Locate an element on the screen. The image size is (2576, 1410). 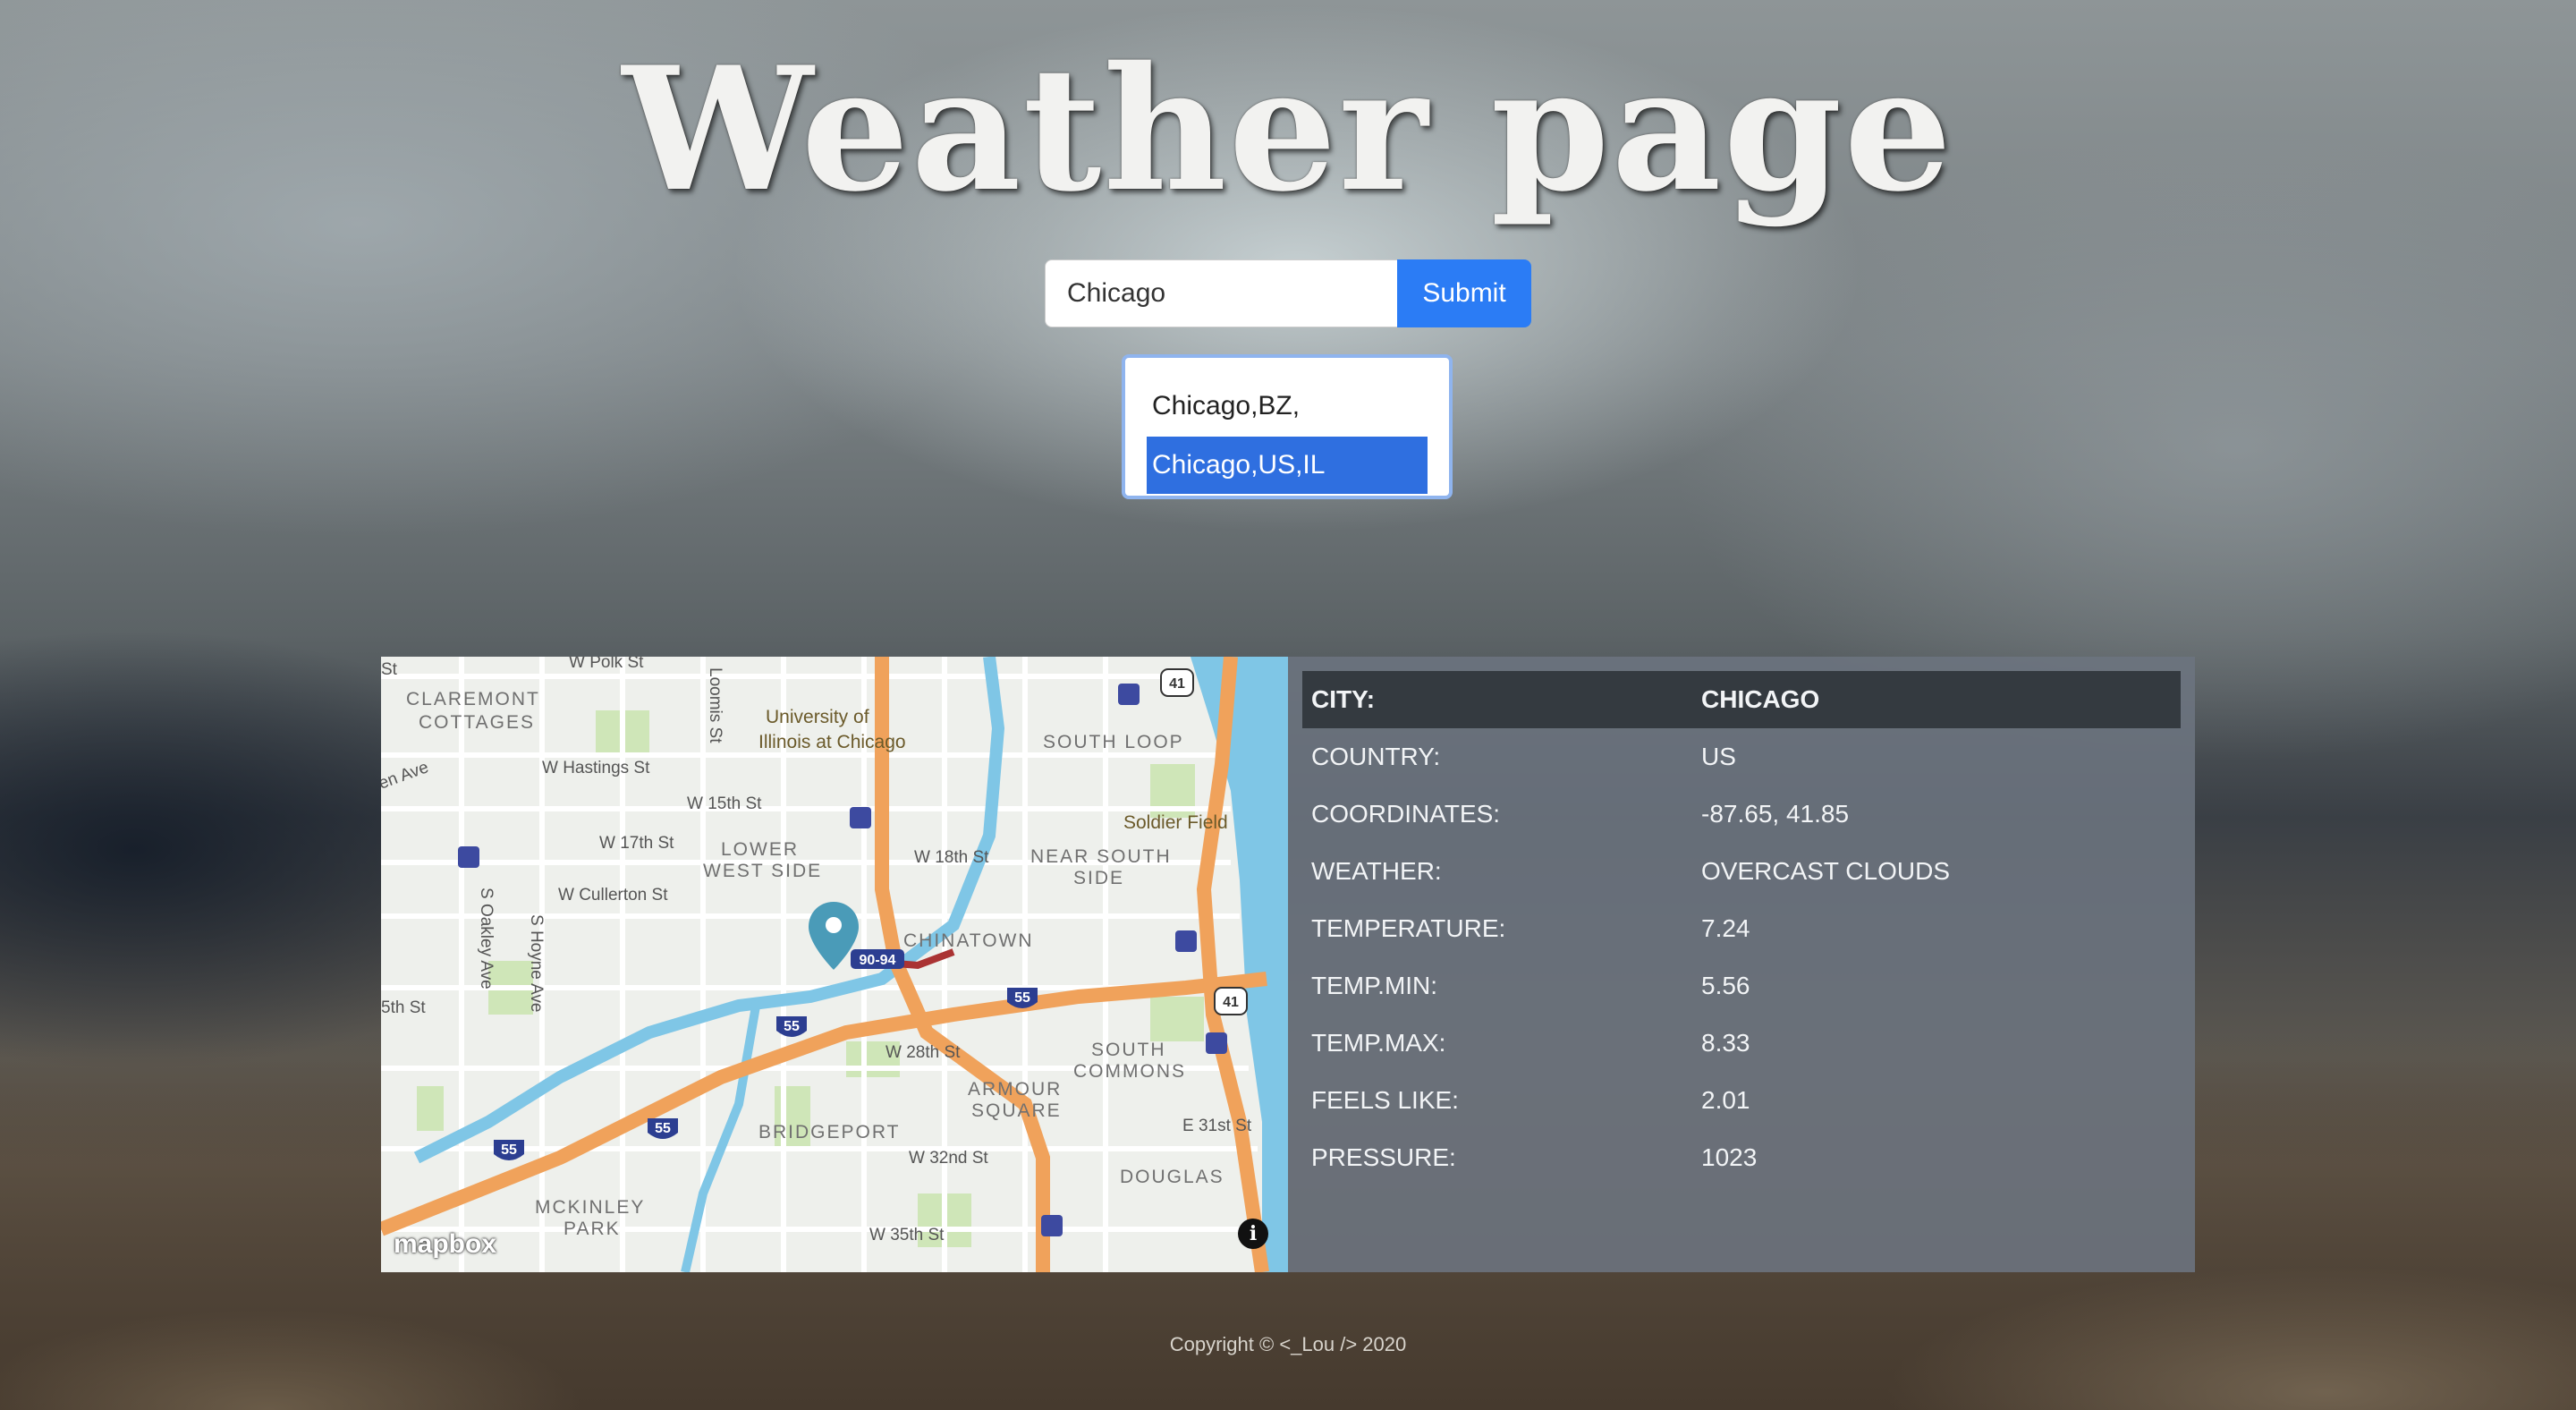
page-title: Weather page is located at coordinates (1288, 129).